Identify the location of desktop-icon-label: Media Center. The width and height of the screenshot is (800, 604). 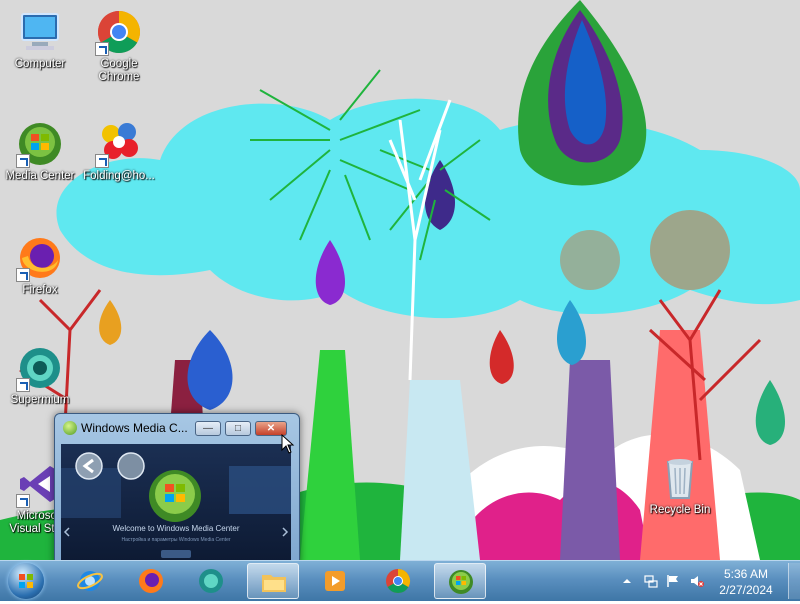
(40, 176).